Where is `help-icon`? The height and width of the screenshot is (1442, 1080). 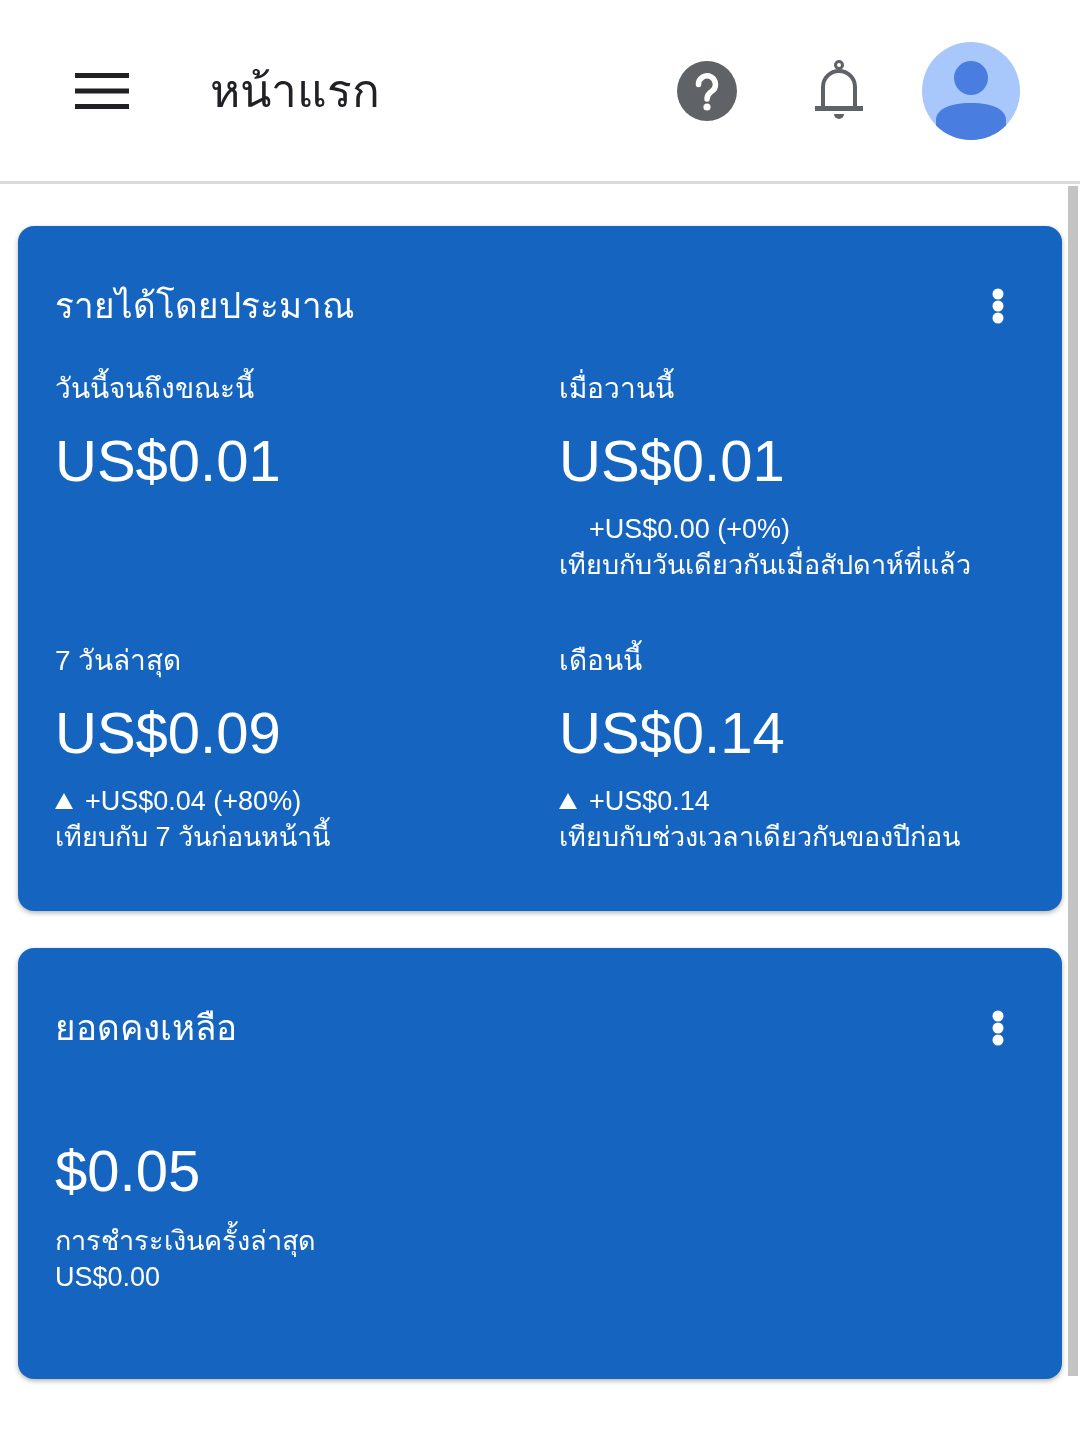 help-icon is located at coordinates (707, 90).